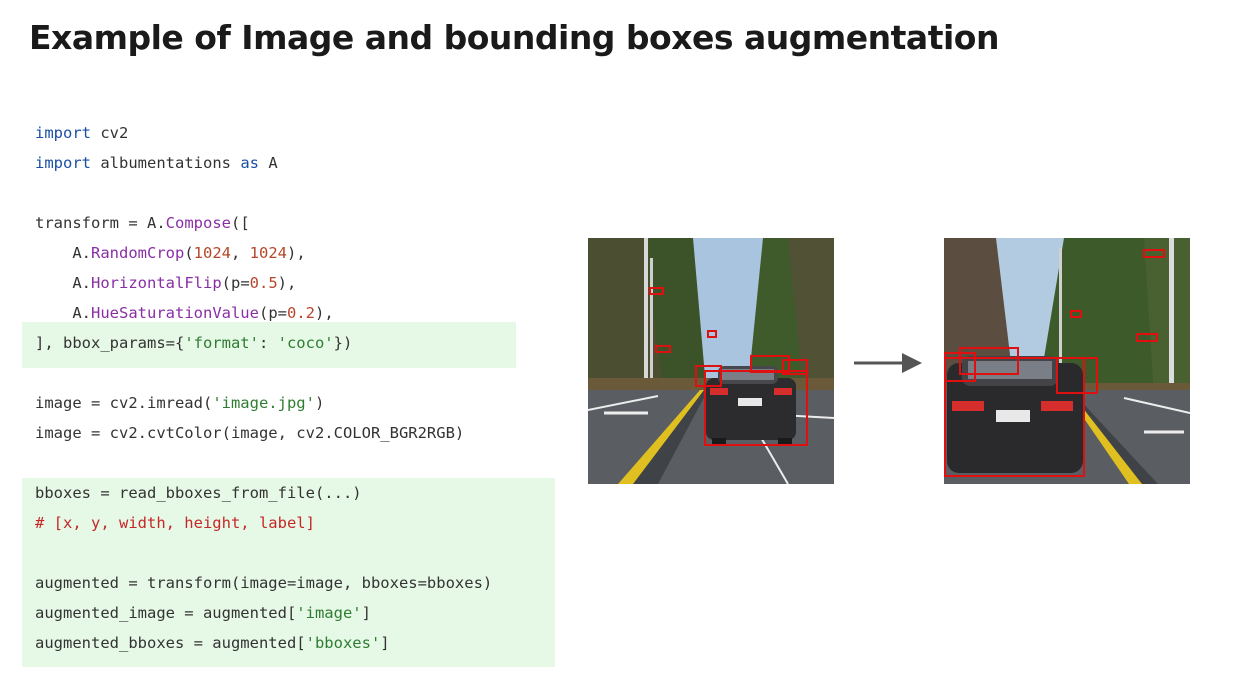 The image size is (1247, 697). What do you see at coordinates (329, 613) in the screenshot?
I see `code-token: 'image'` at bounding box center [329, 613].